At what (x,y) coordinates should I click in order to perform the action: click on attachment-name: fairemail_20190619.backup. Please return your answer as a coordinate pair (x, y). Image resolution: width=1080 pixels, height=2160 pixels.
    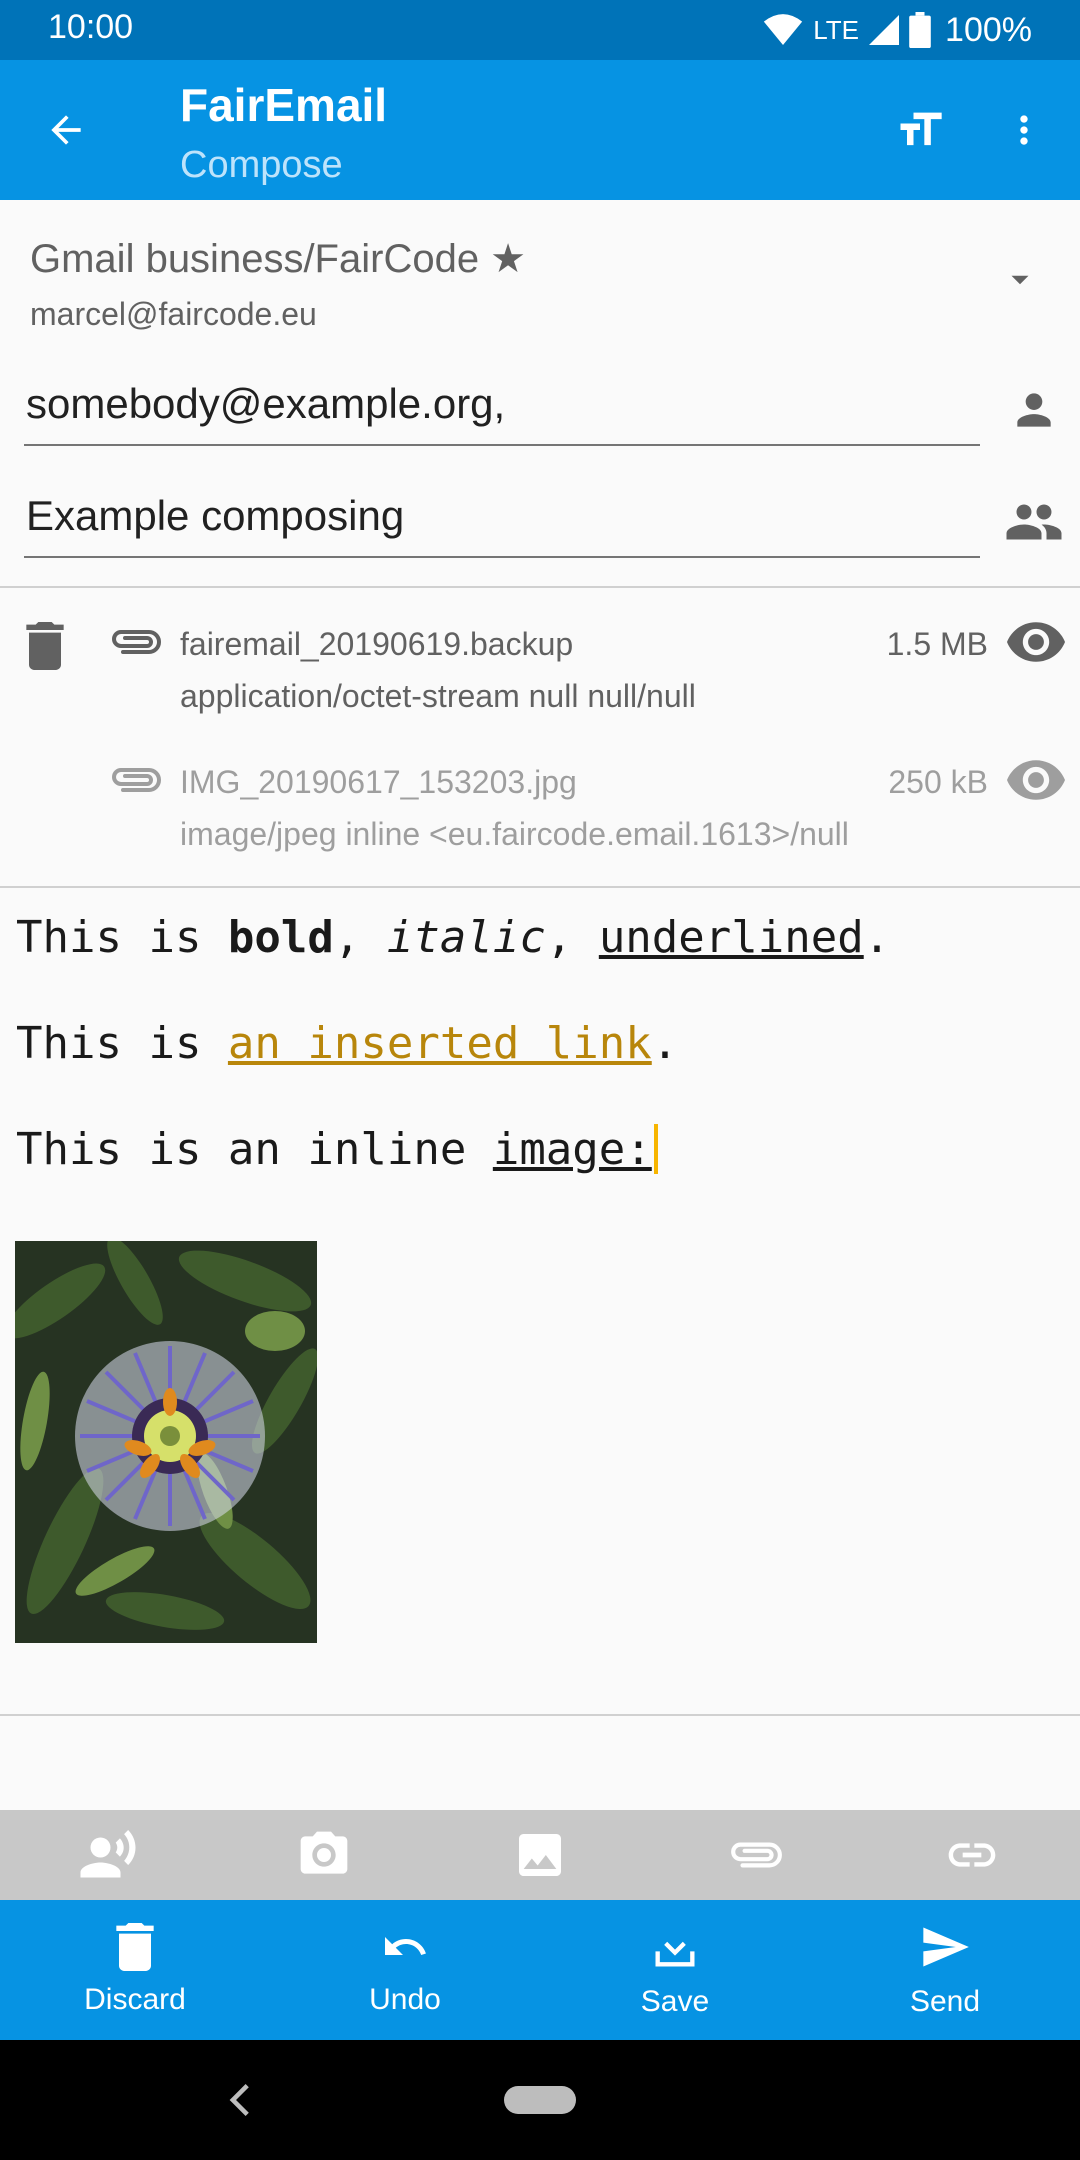
    Looking at the image, I should click on (377, 644).